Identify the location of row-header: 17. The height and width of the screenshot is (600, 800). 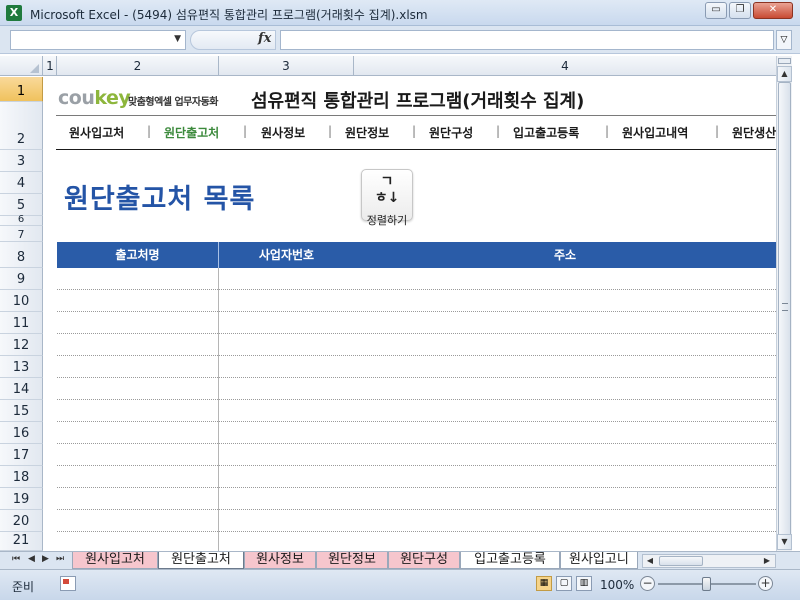
(21, 455).